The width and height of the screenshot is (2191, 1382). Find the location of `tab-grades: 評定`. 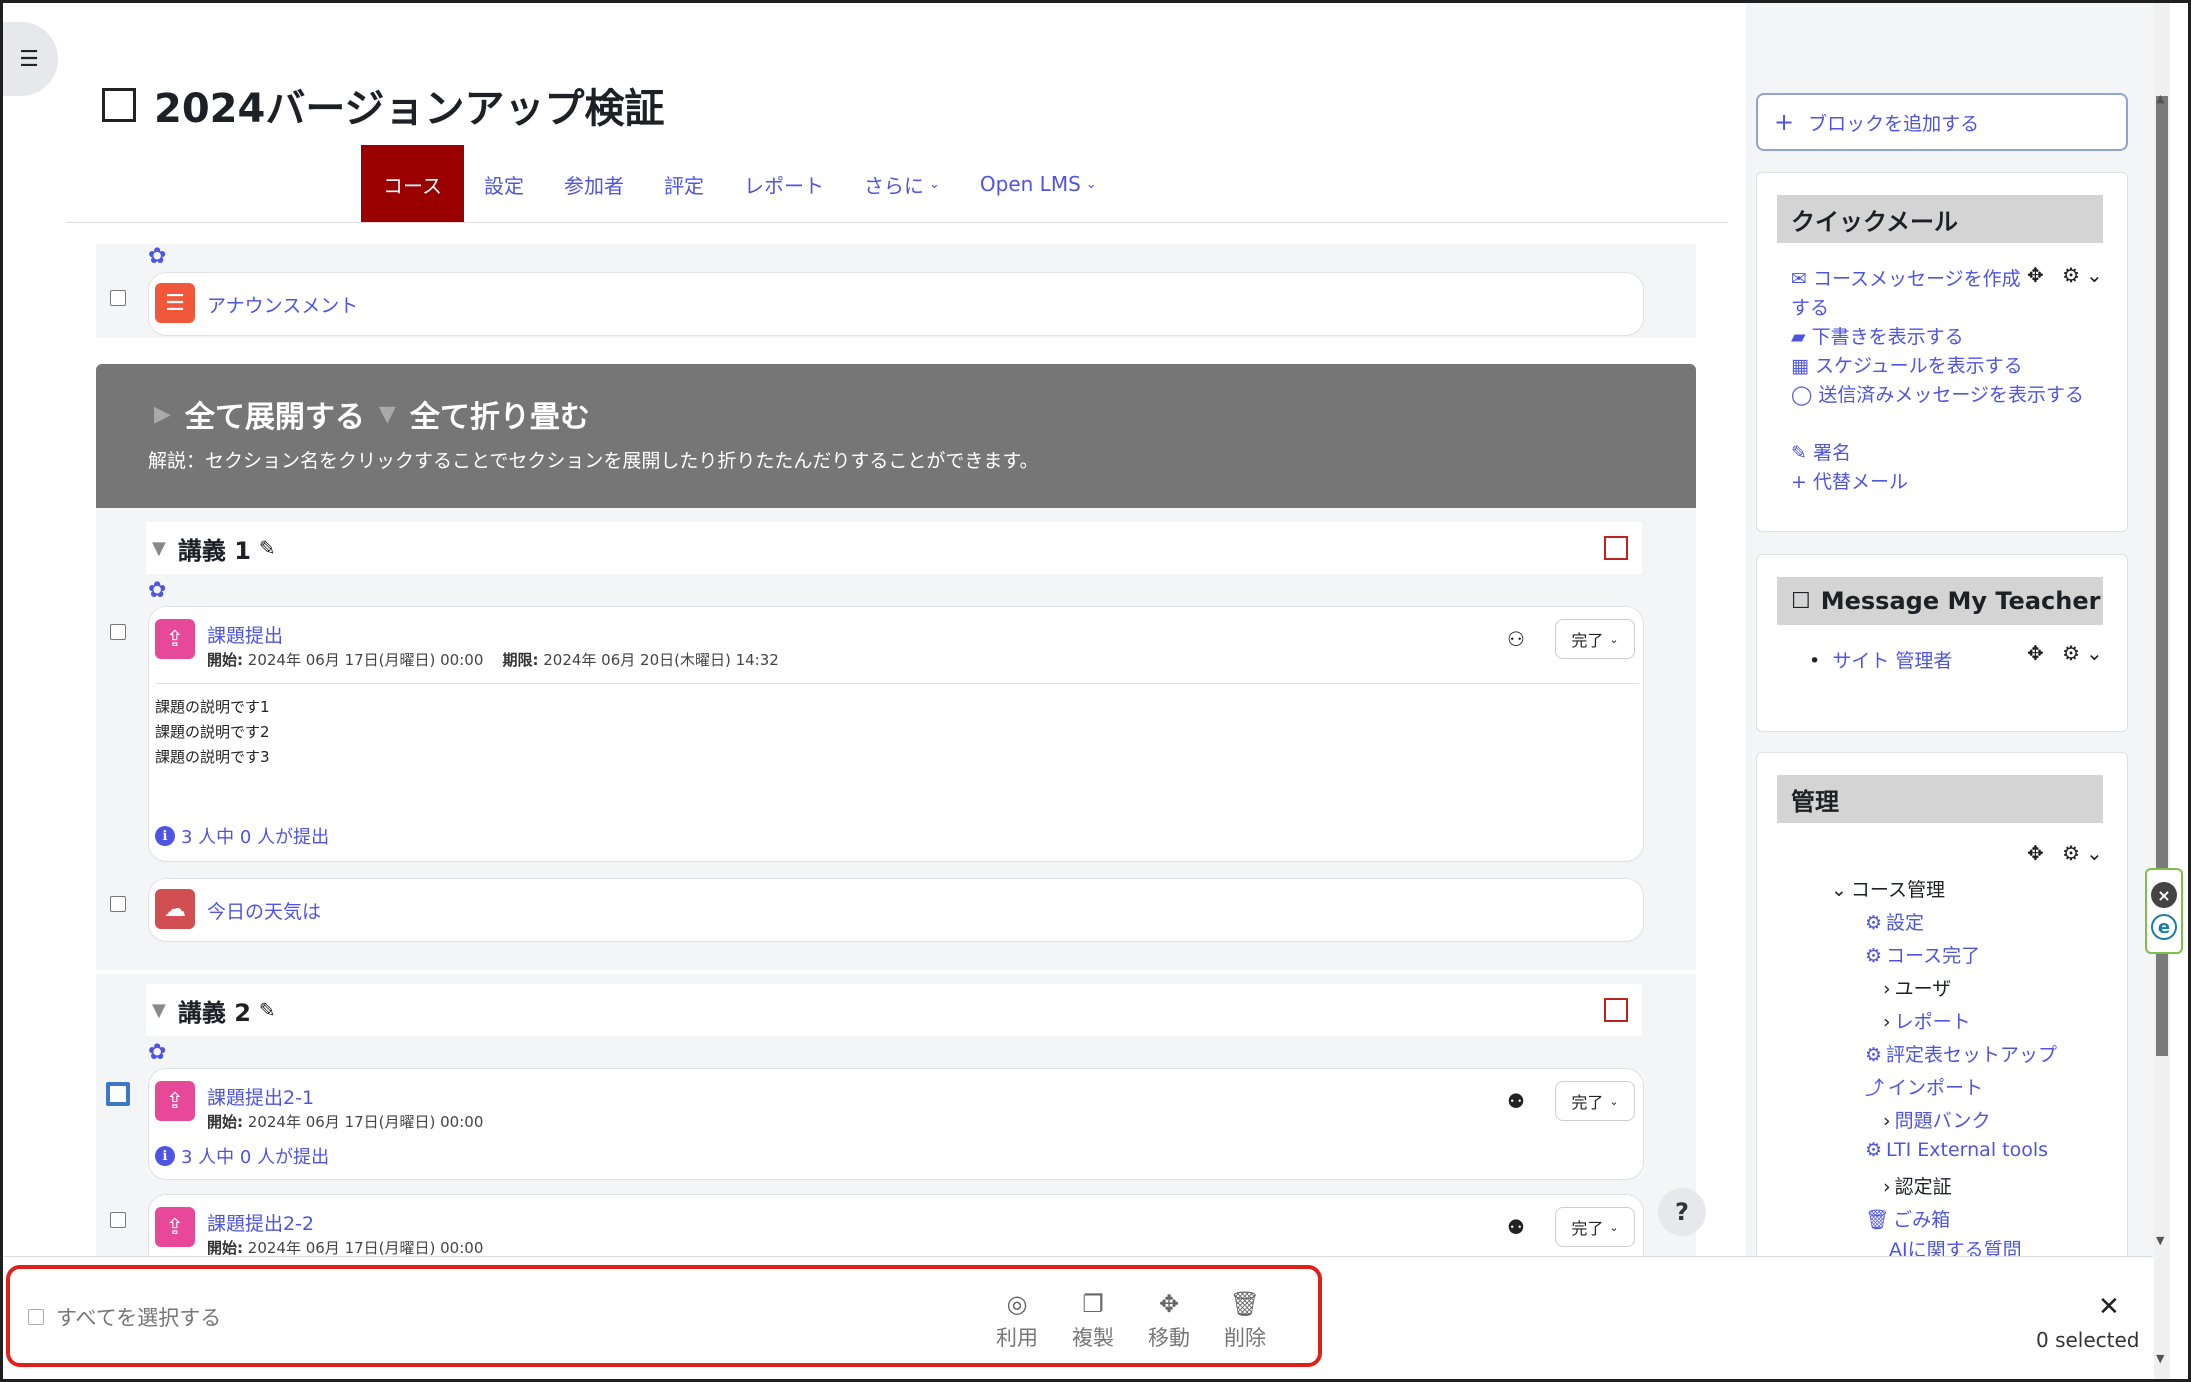

tab-grades: 評定 is located at coordinates (684, 184).